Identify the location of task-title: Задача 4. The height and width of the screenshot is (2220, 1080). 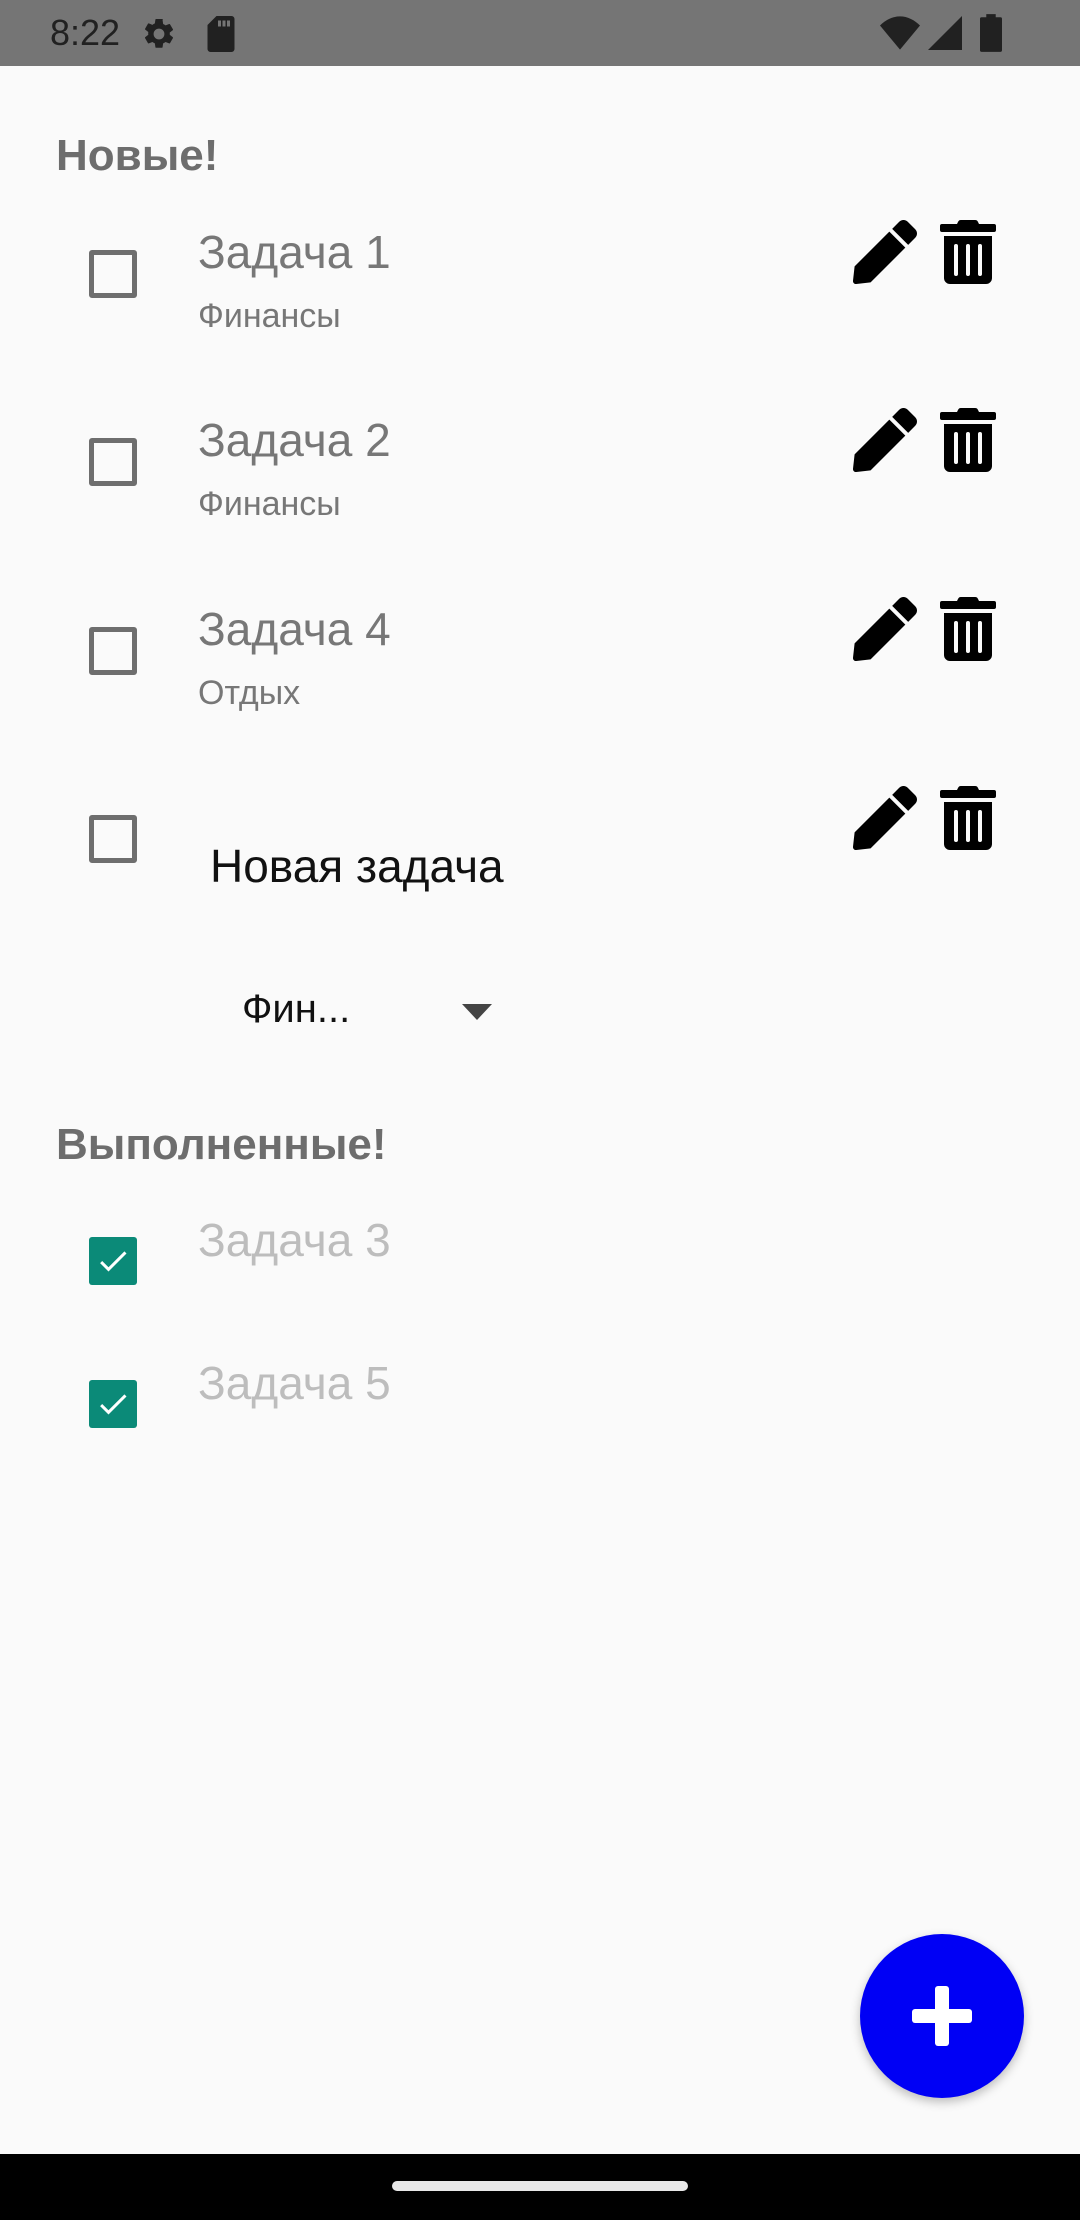
(294, 629).